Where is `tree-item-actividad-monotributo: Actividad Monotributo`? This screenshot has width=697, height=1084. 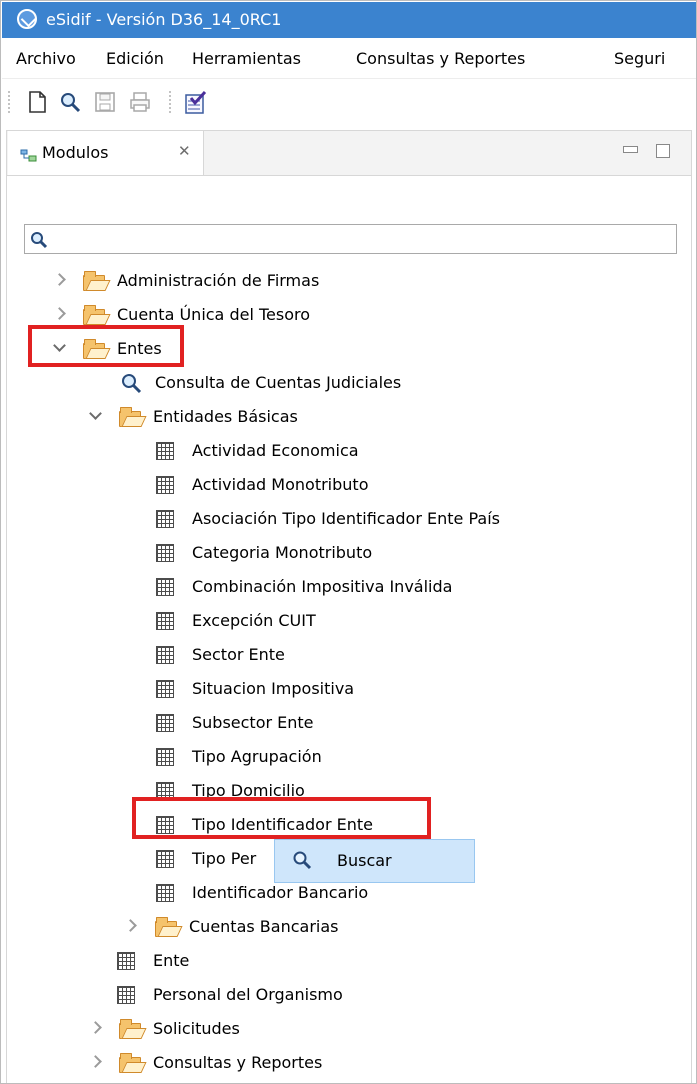 tree-item-actividad-monotributo: Actividad Monotributo is located at coordinates (301, 486).